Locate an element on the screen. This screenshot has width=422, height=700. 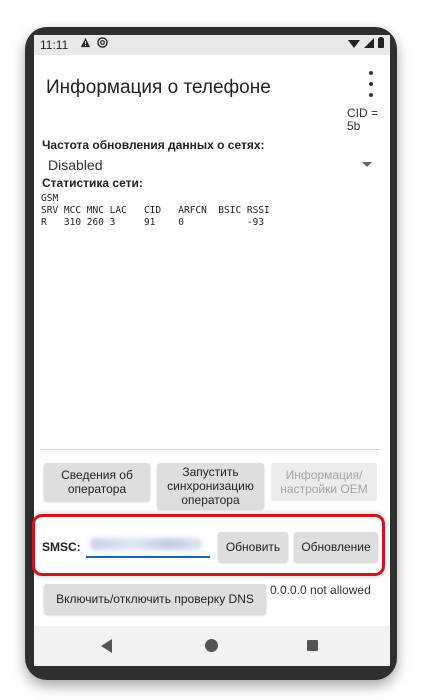
refresh-rate-value: Disabled is located at coordinates (75, 165).